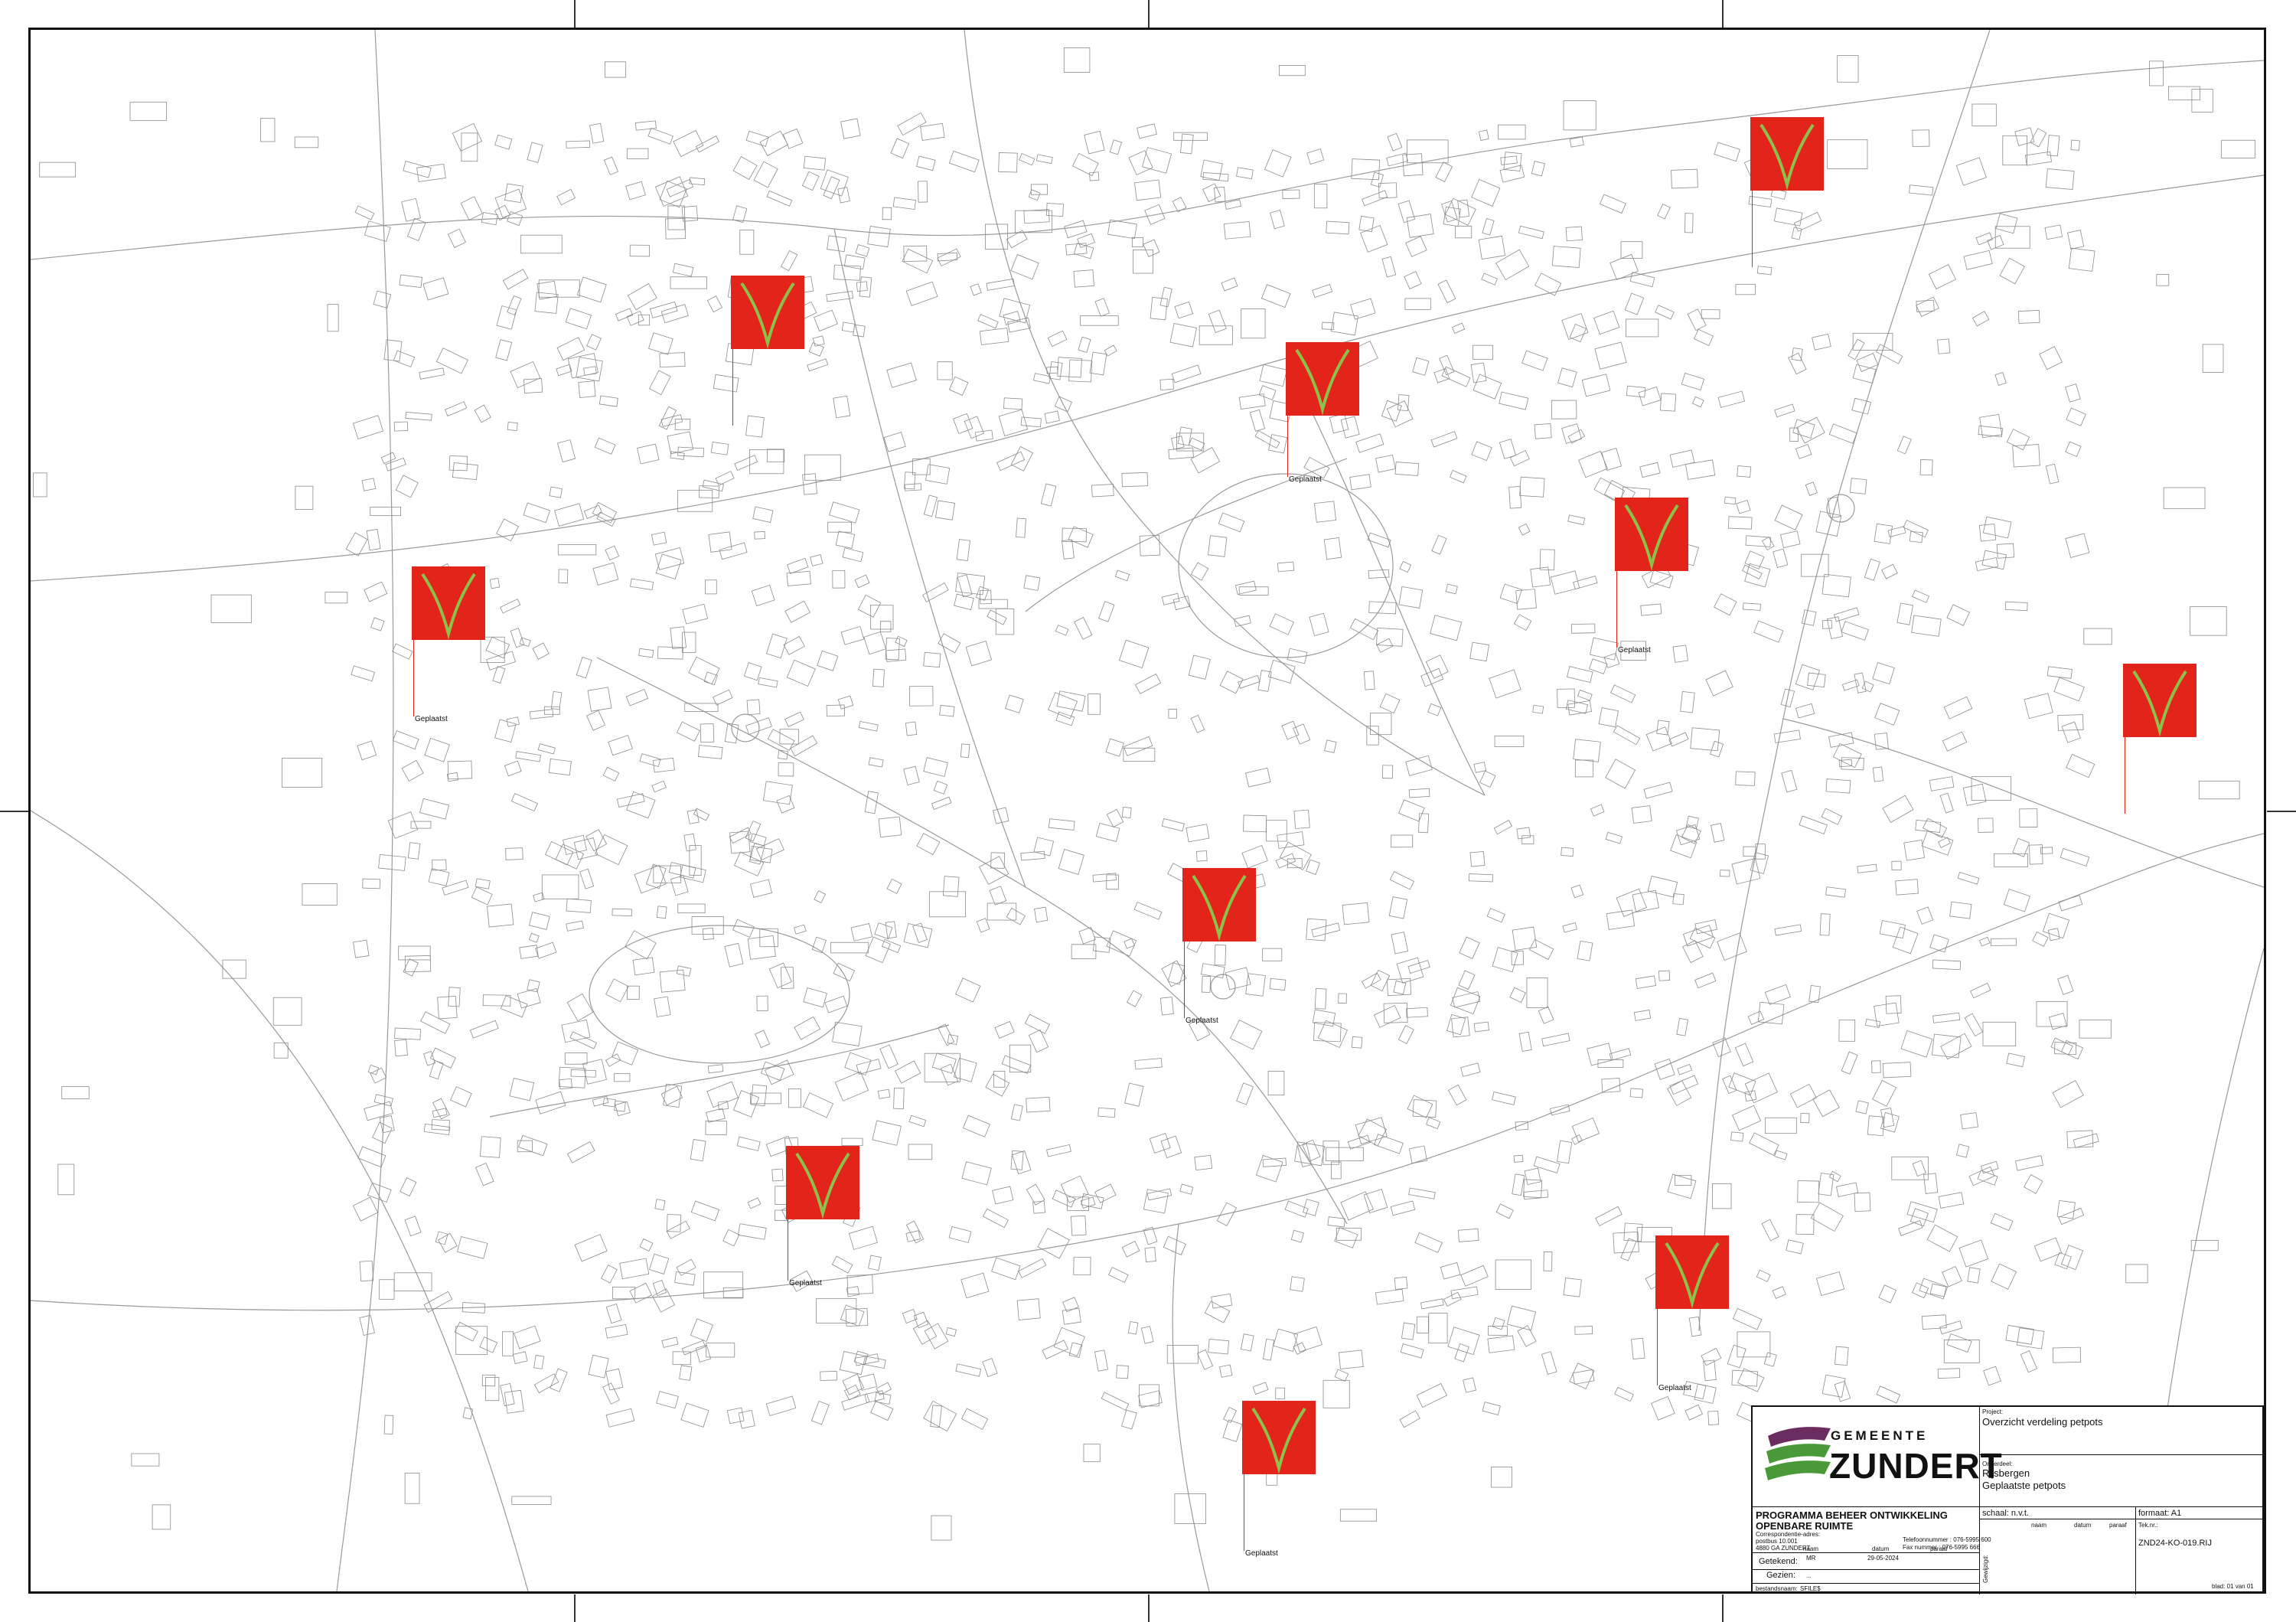  Describe the element at coordinates (2281, 811) in the screenshot. I see `grid-tick` at that location.